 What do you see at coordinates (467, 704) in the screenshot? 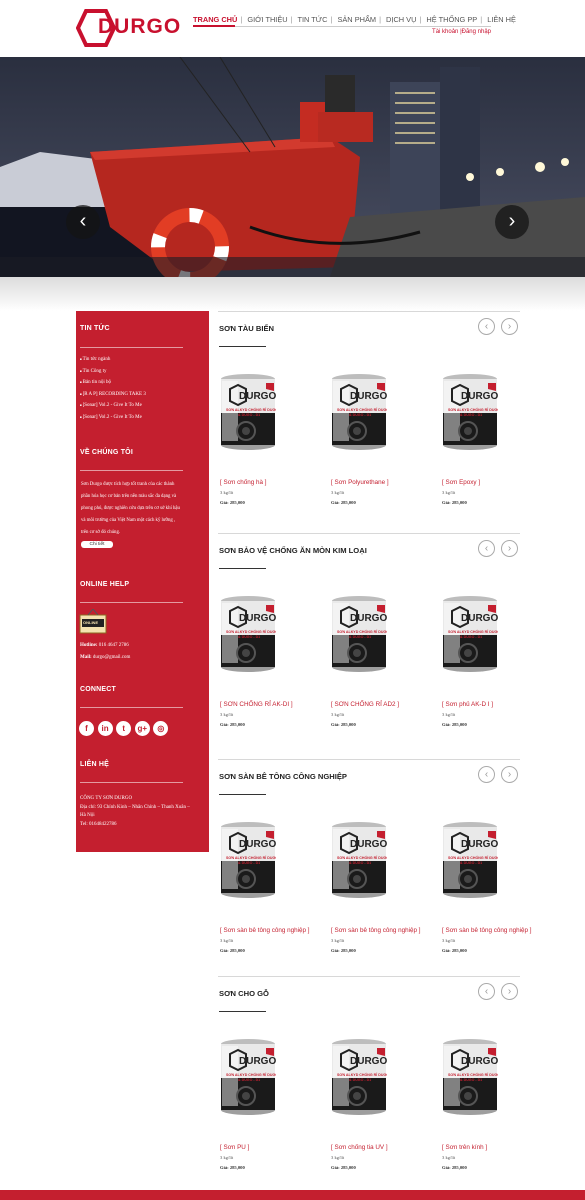
I see `product-name: [ Sơn phủ AK-D I ]` at bounding box center [467, 704].